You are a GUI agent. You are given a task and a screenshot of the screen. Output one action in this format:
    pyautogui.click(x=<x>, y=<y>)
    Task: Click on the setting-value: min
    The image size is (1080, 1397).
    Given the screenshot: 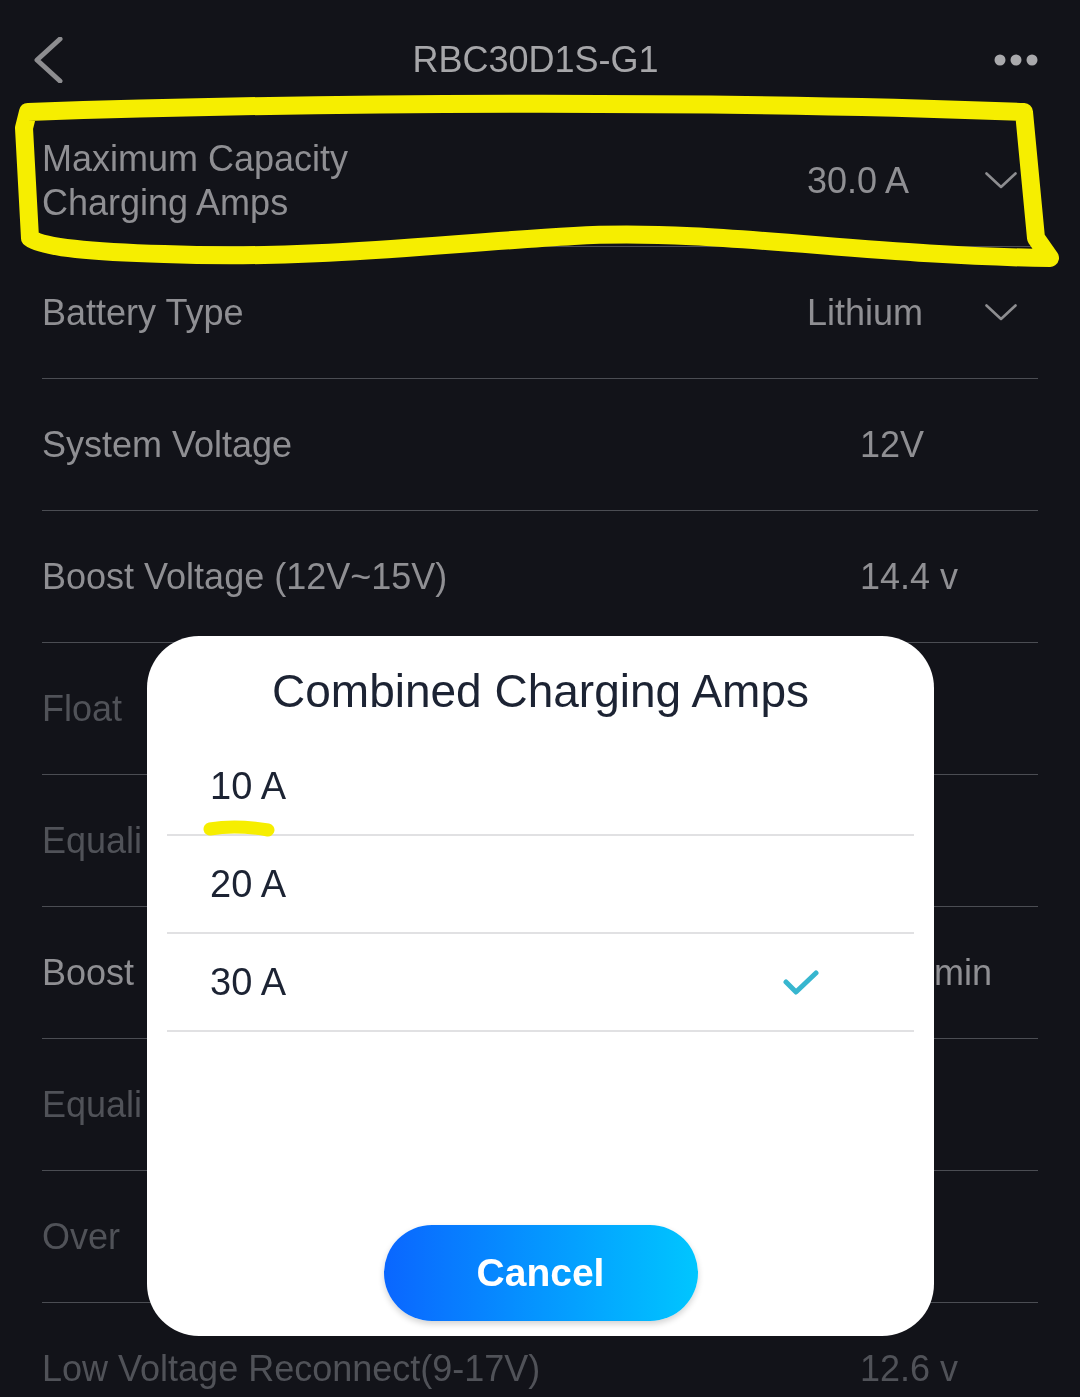 What is the action you would take?
    pyautogui.click(x=963, y=972)
    